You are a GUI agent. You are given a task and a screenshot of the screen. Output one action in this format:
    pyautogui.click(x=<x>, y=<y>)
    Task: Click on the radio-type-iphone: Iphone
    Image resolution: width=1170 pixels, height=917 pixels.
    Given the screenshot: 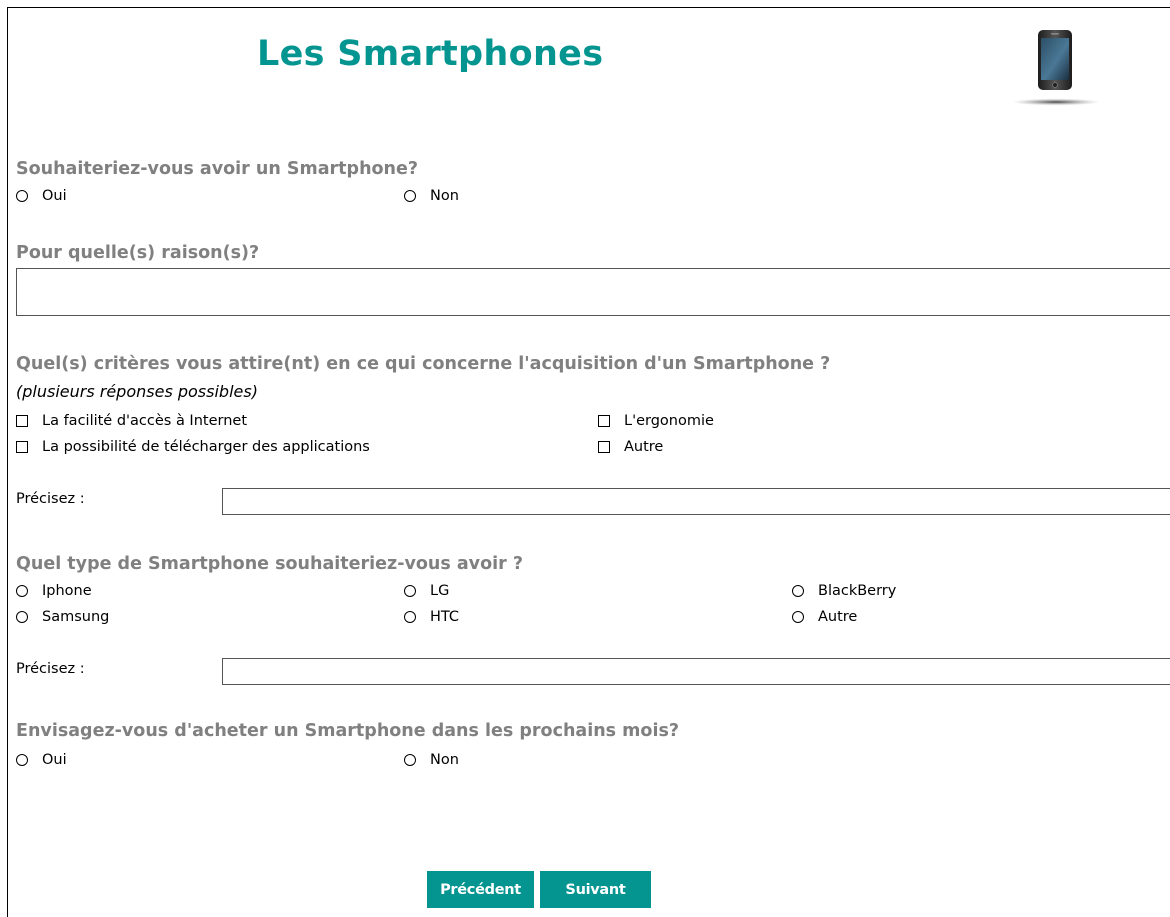 What is the action you would take?
    pyautogui.click(x=54, y=591)
    